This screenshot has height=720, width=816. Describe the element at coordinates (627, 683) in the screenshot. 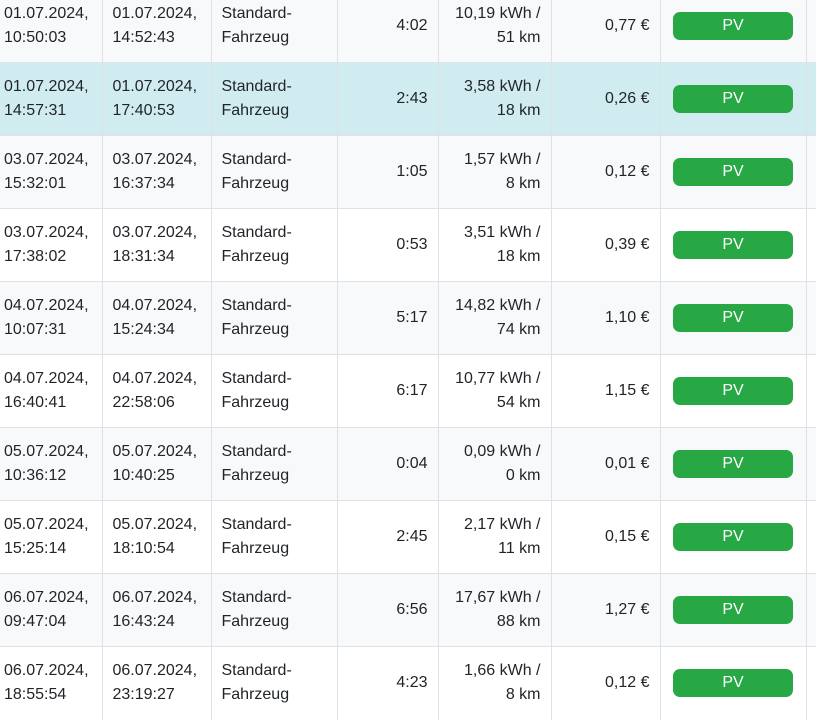

I see `cost-value: 0,12 €` at that location.